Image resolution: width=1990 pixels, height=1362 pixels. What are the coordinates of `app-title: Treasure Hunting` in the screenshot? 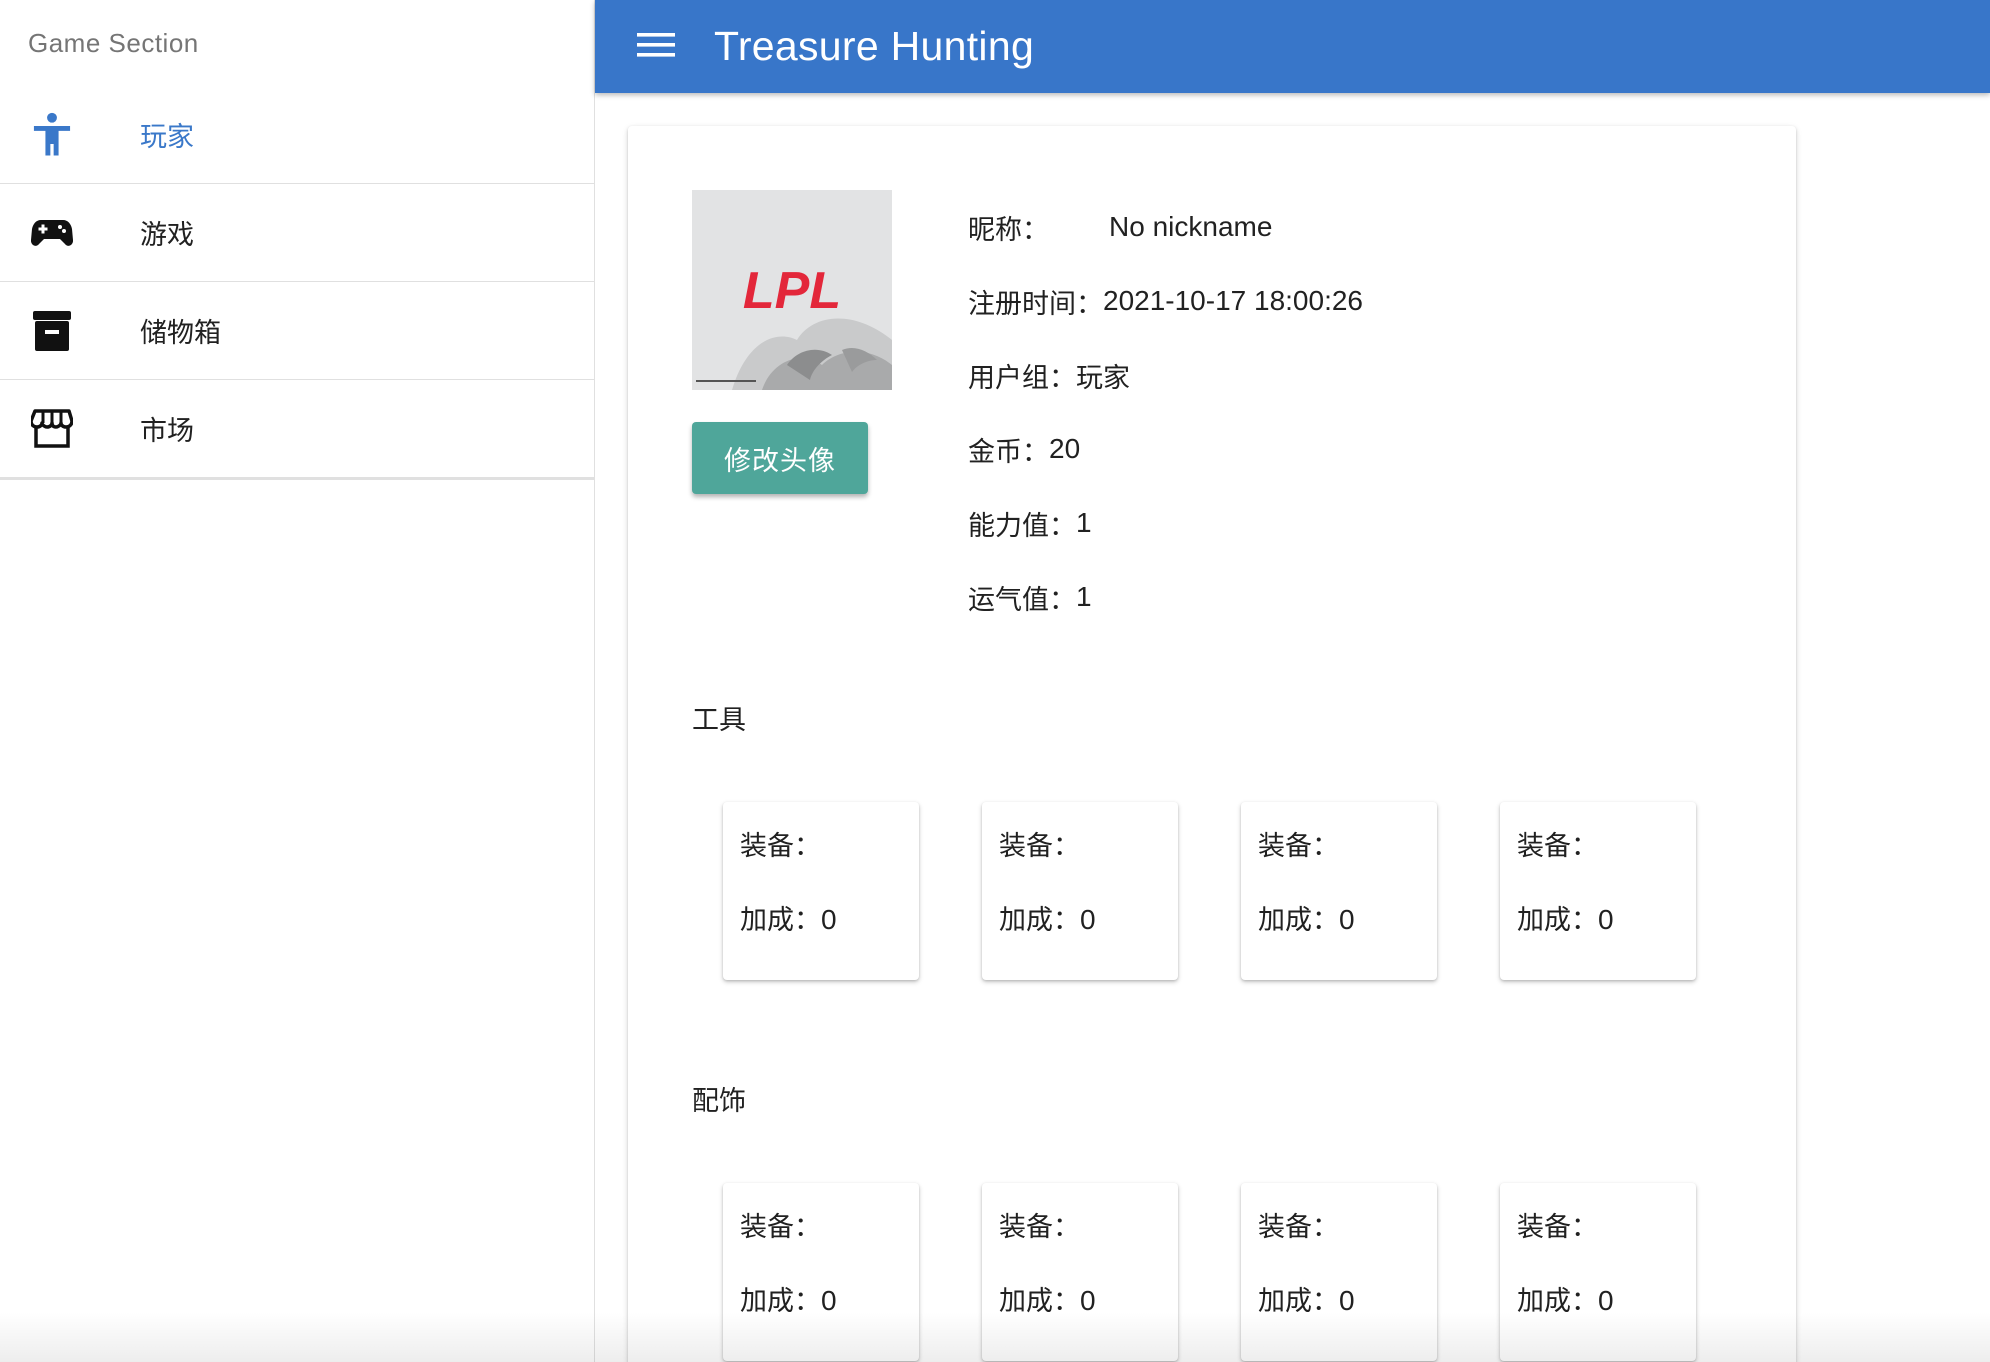 It's located at (874, 46).